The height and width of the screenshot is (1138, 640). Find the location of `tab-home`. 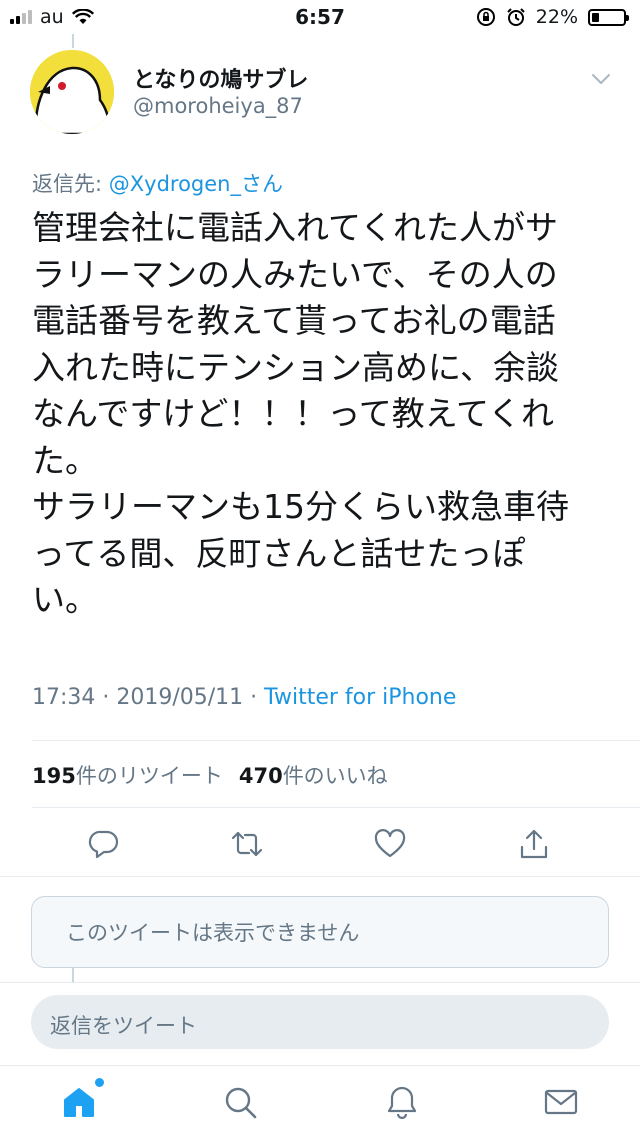

tab-home is located at coordinates (80, 1101).